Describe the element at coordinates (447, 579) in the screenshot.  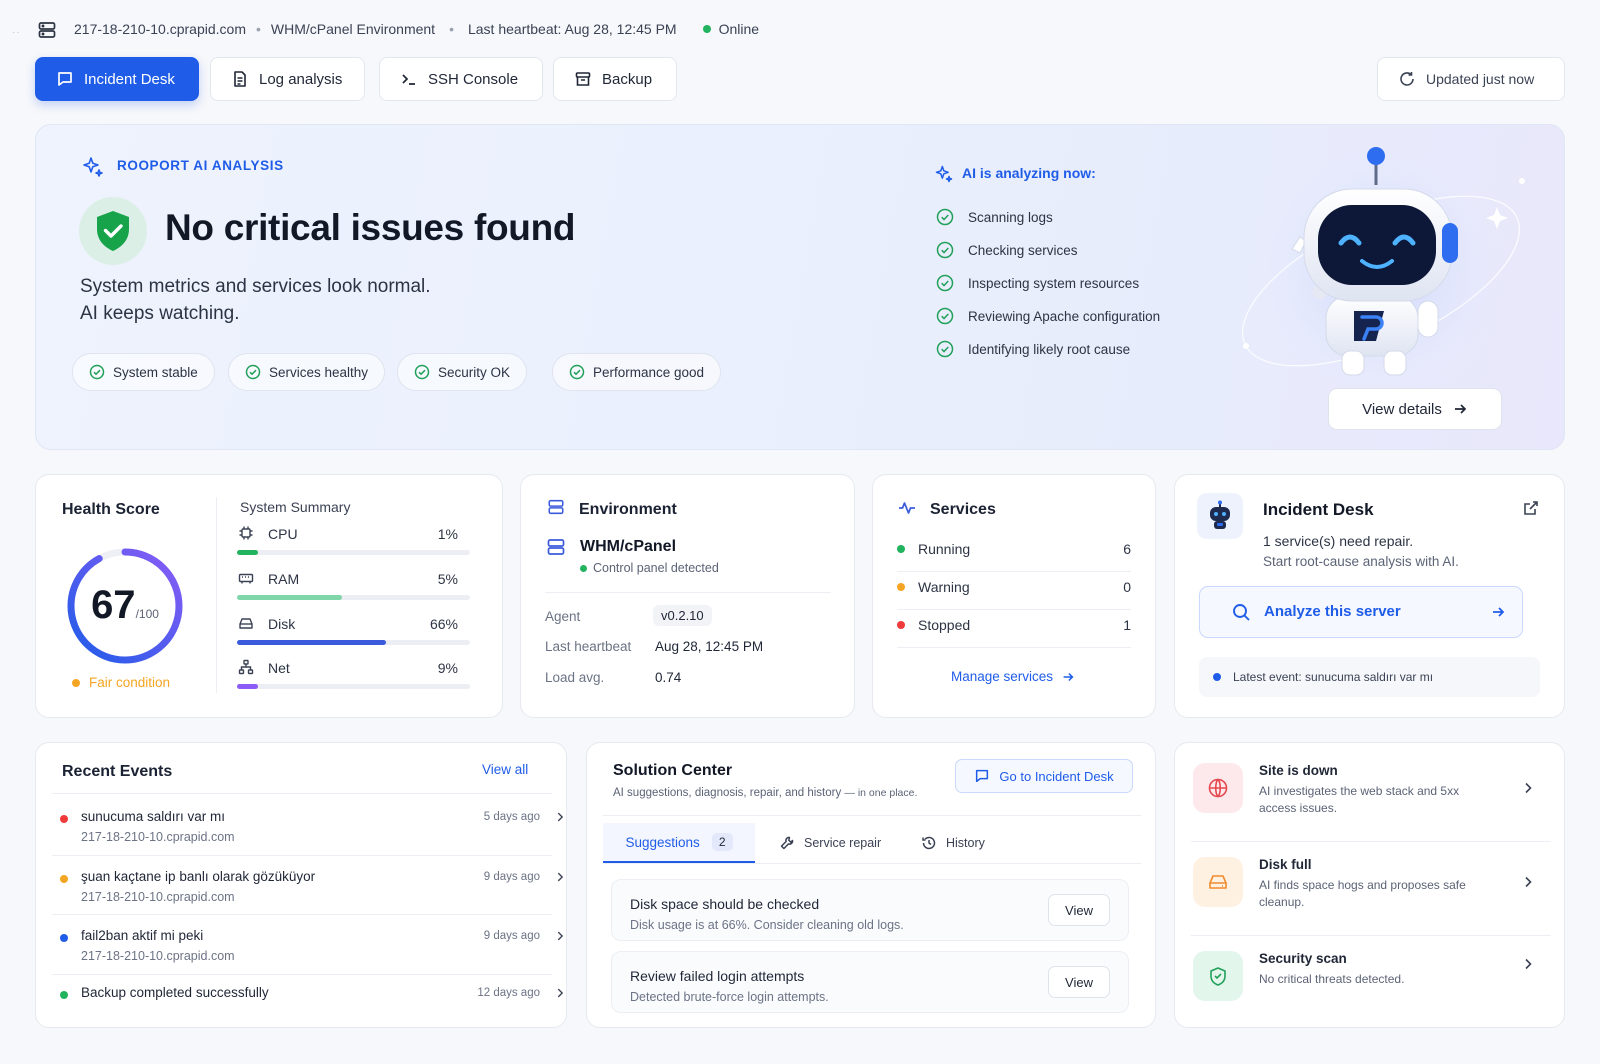
I see `metric-value: 5%` at that location.